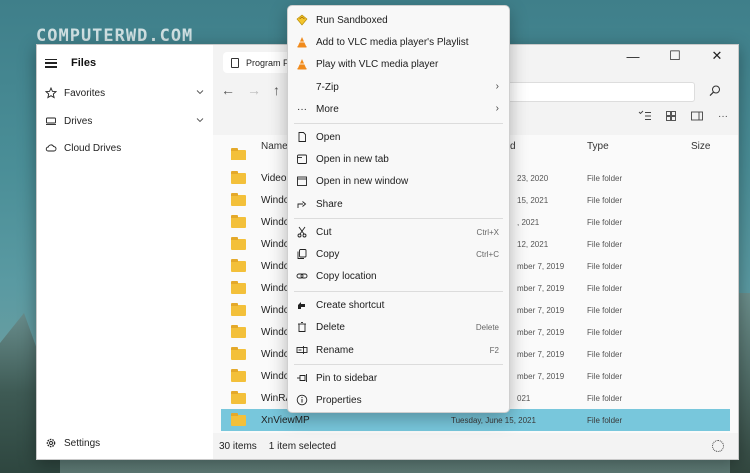 This screenshot has width=750, height=473. What do you see at coordinates (493, 420) in the screenshot?
I see `row-date: Tuesday, June 15, 2021` at bounding box center [493, 420].